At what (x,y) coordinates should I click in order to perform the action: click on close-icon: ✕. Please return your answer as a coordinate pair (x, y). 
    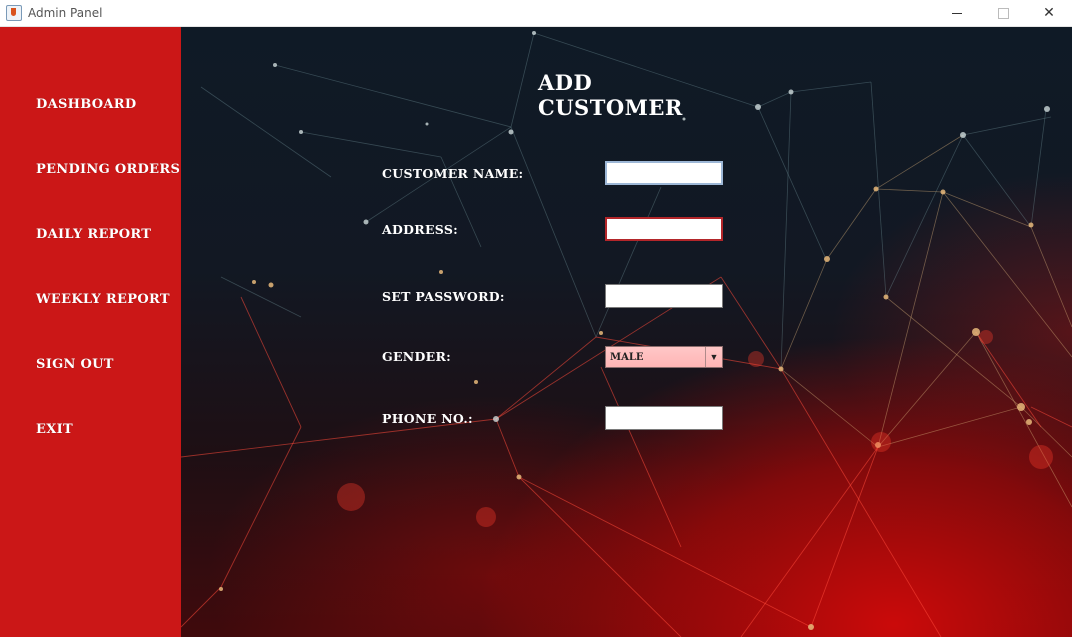
    Looking at the image, I should click on (1049, 13).